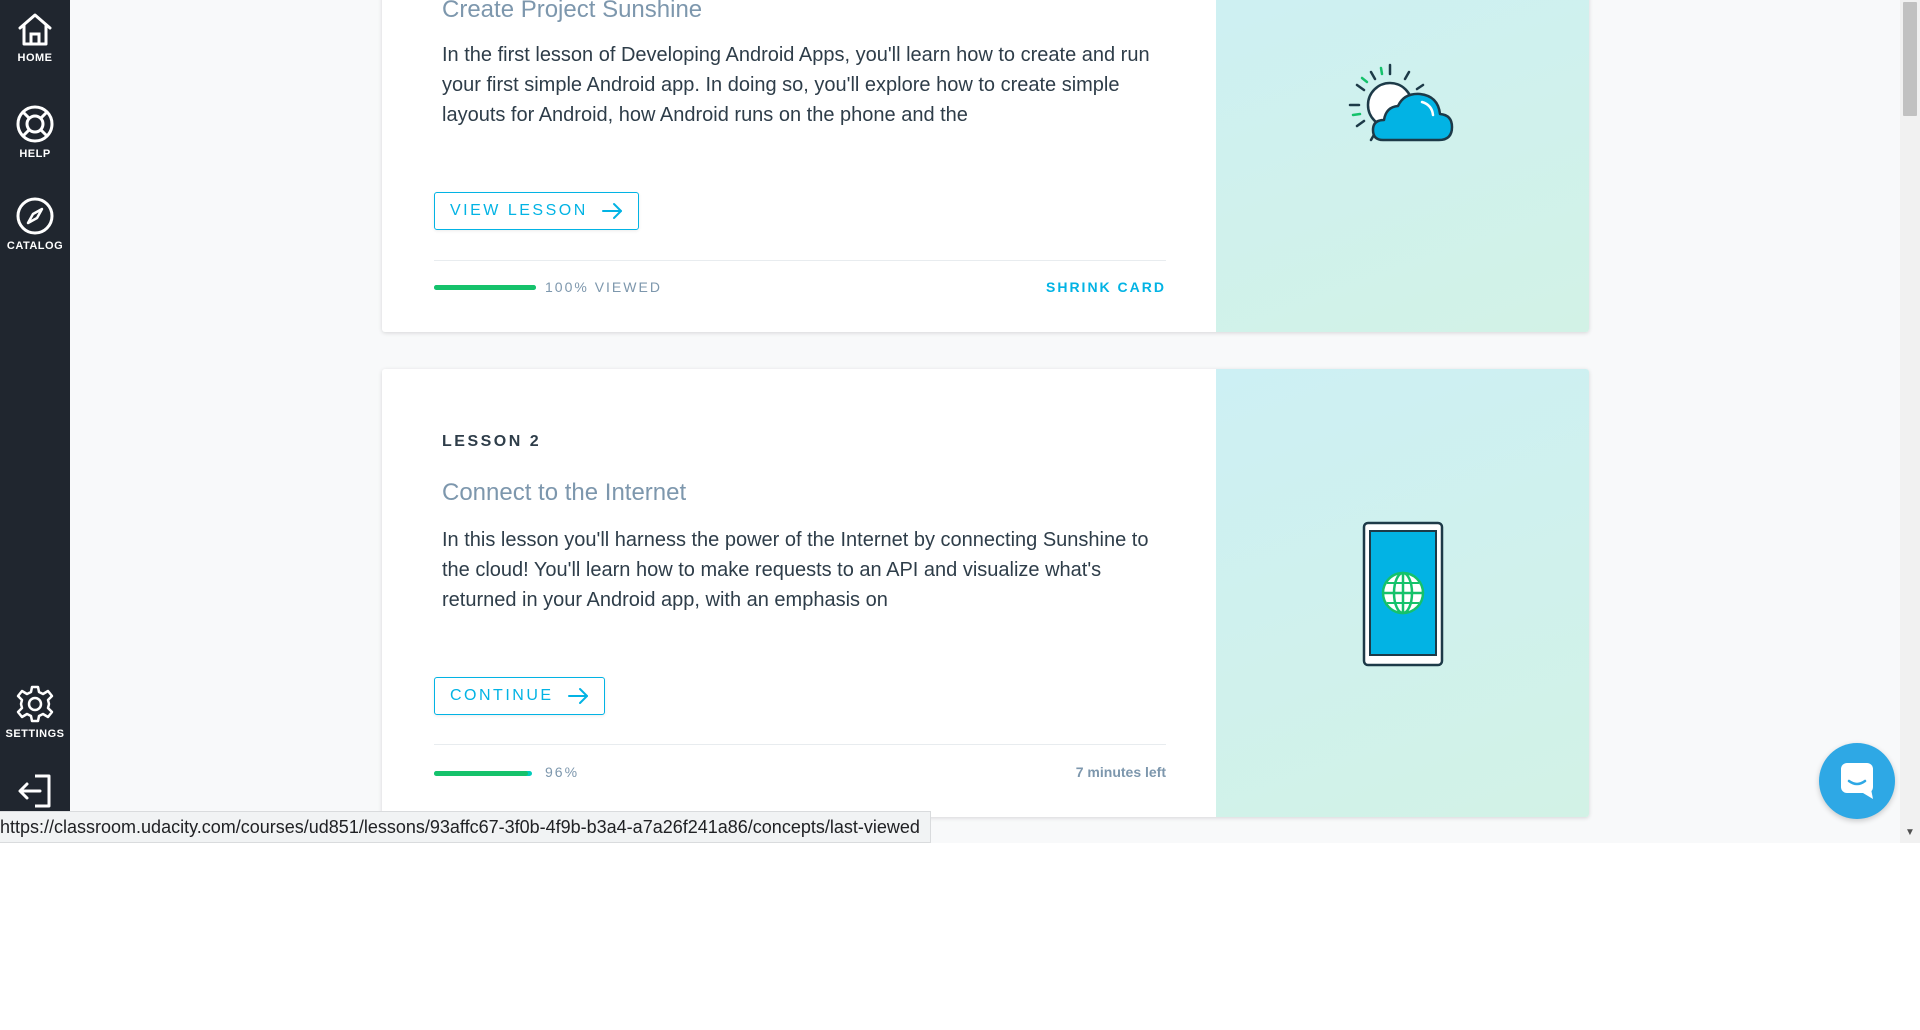 The image size is (1920, 1030). I want to click on time-left: 7 minutes left, so click(1120, 772).